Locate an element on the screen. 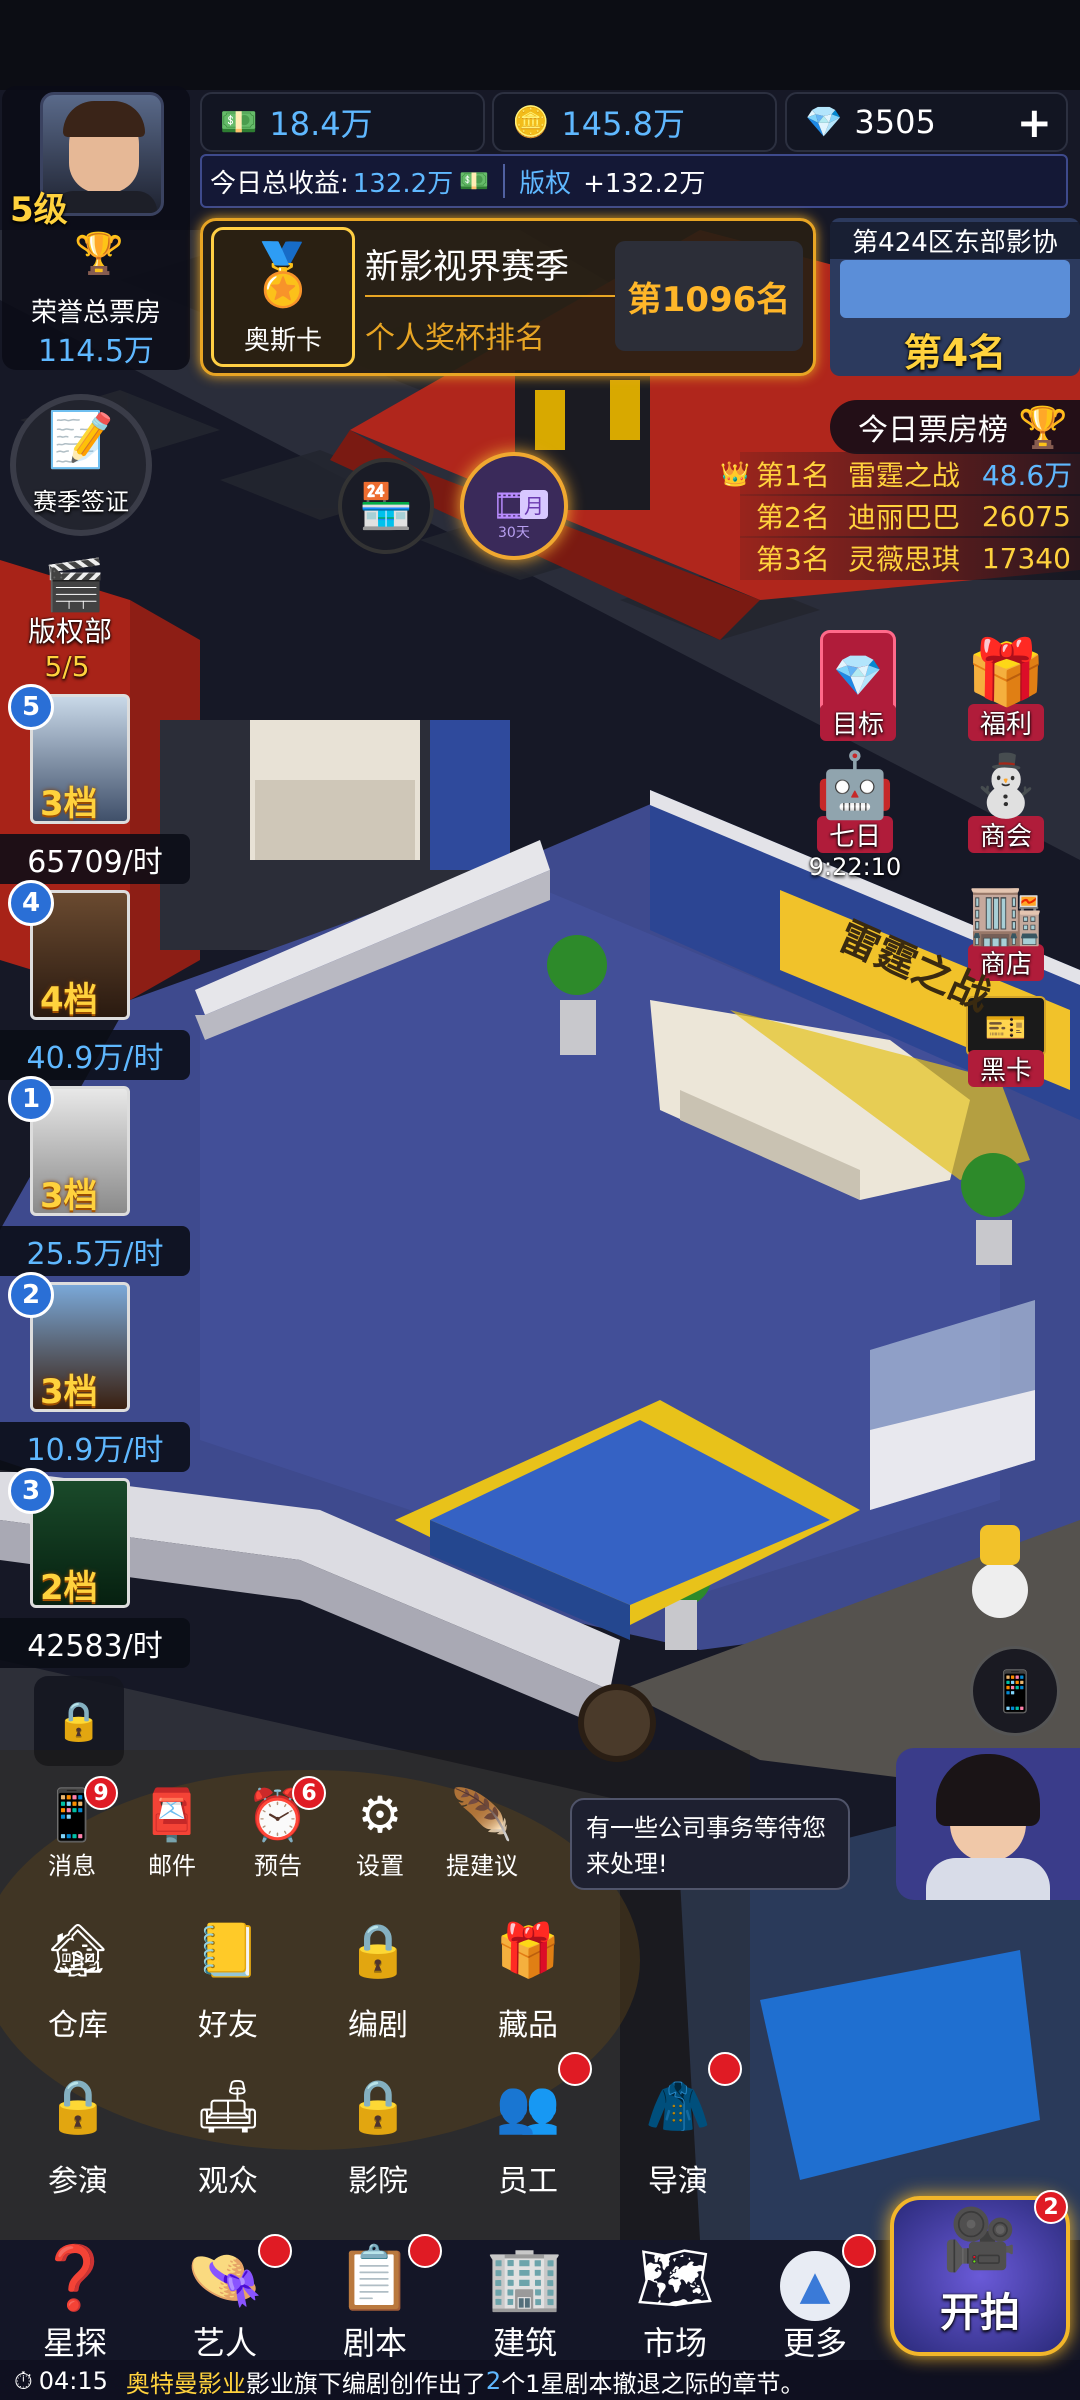 The image size is (1080, 2400). nav-artist-alert-dot is located at coordinates (275, 2251).